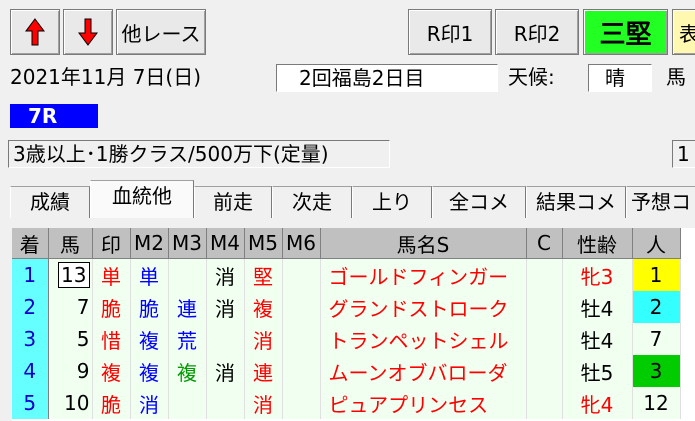 The width and height of the screenshot is (695, 421). Describe the element at coordinates (35, 32) in the screenshot. I see `up-arrow-button` at that location.